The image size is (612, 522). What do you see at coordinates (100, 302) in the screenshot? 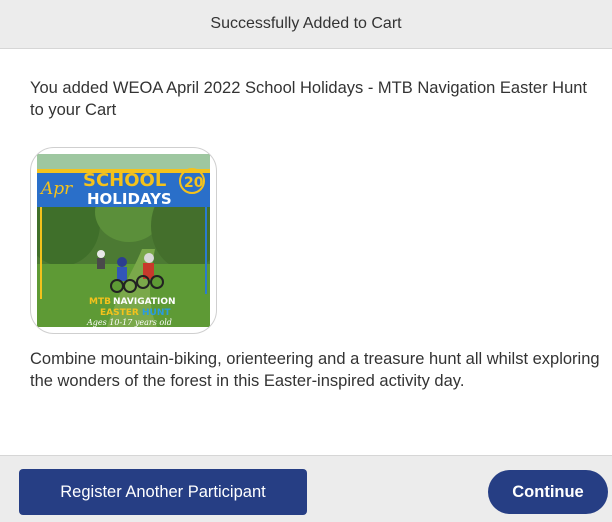
I see `image-mtb-text: MTB` at bounding box center [100, 302].